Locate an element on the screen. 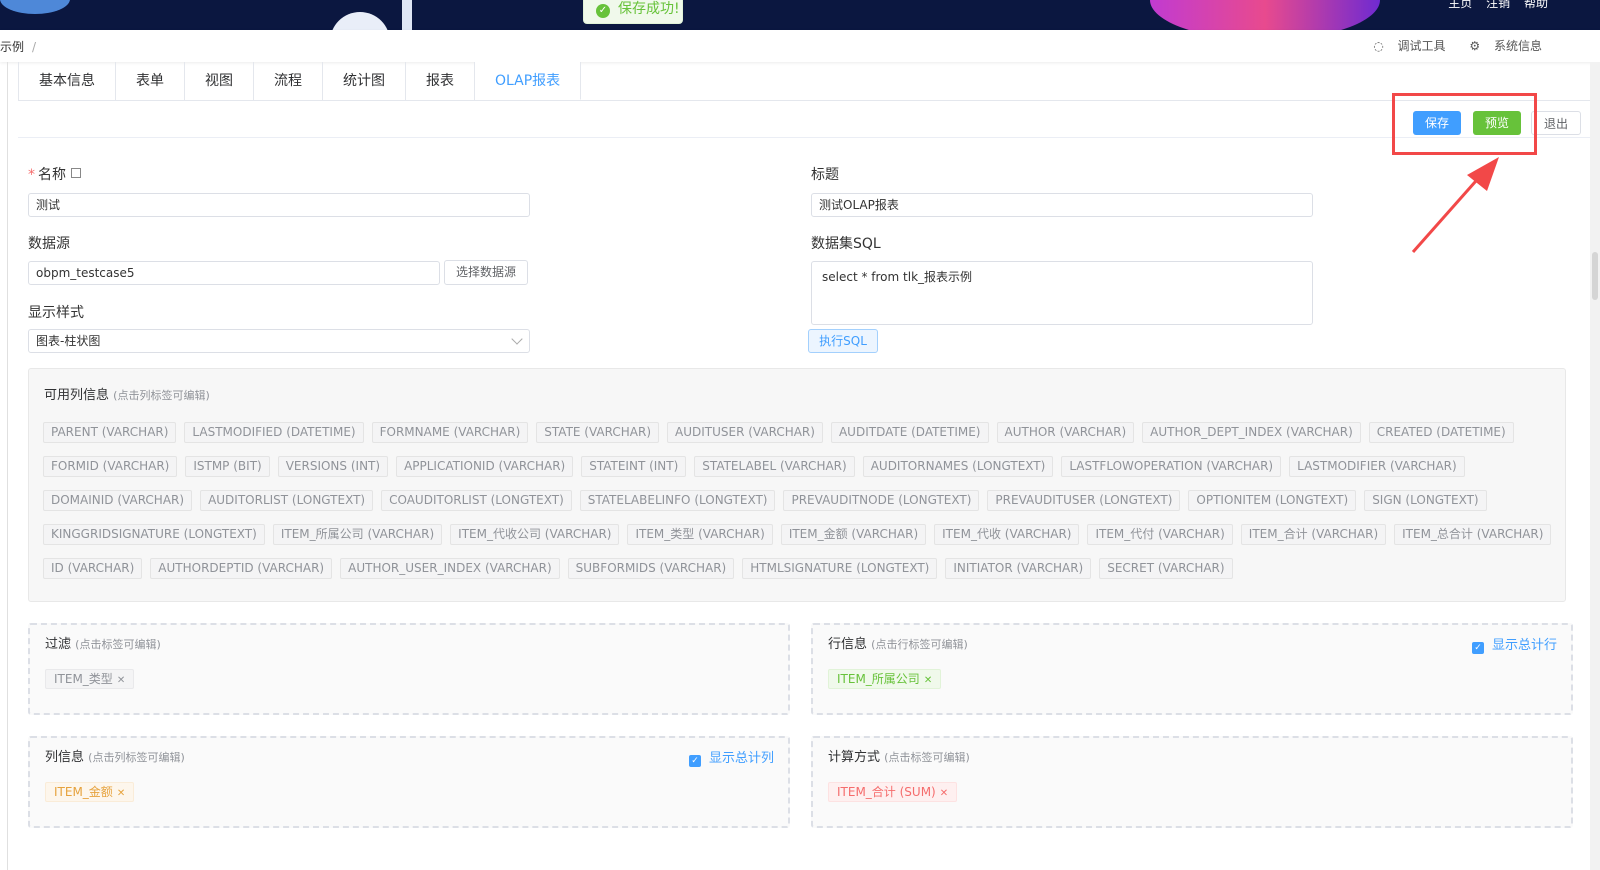 The height and width of the screenshot is (870, 1600). column-chip: PARENT (VARCHAR) is located at coordinates (110, 432).